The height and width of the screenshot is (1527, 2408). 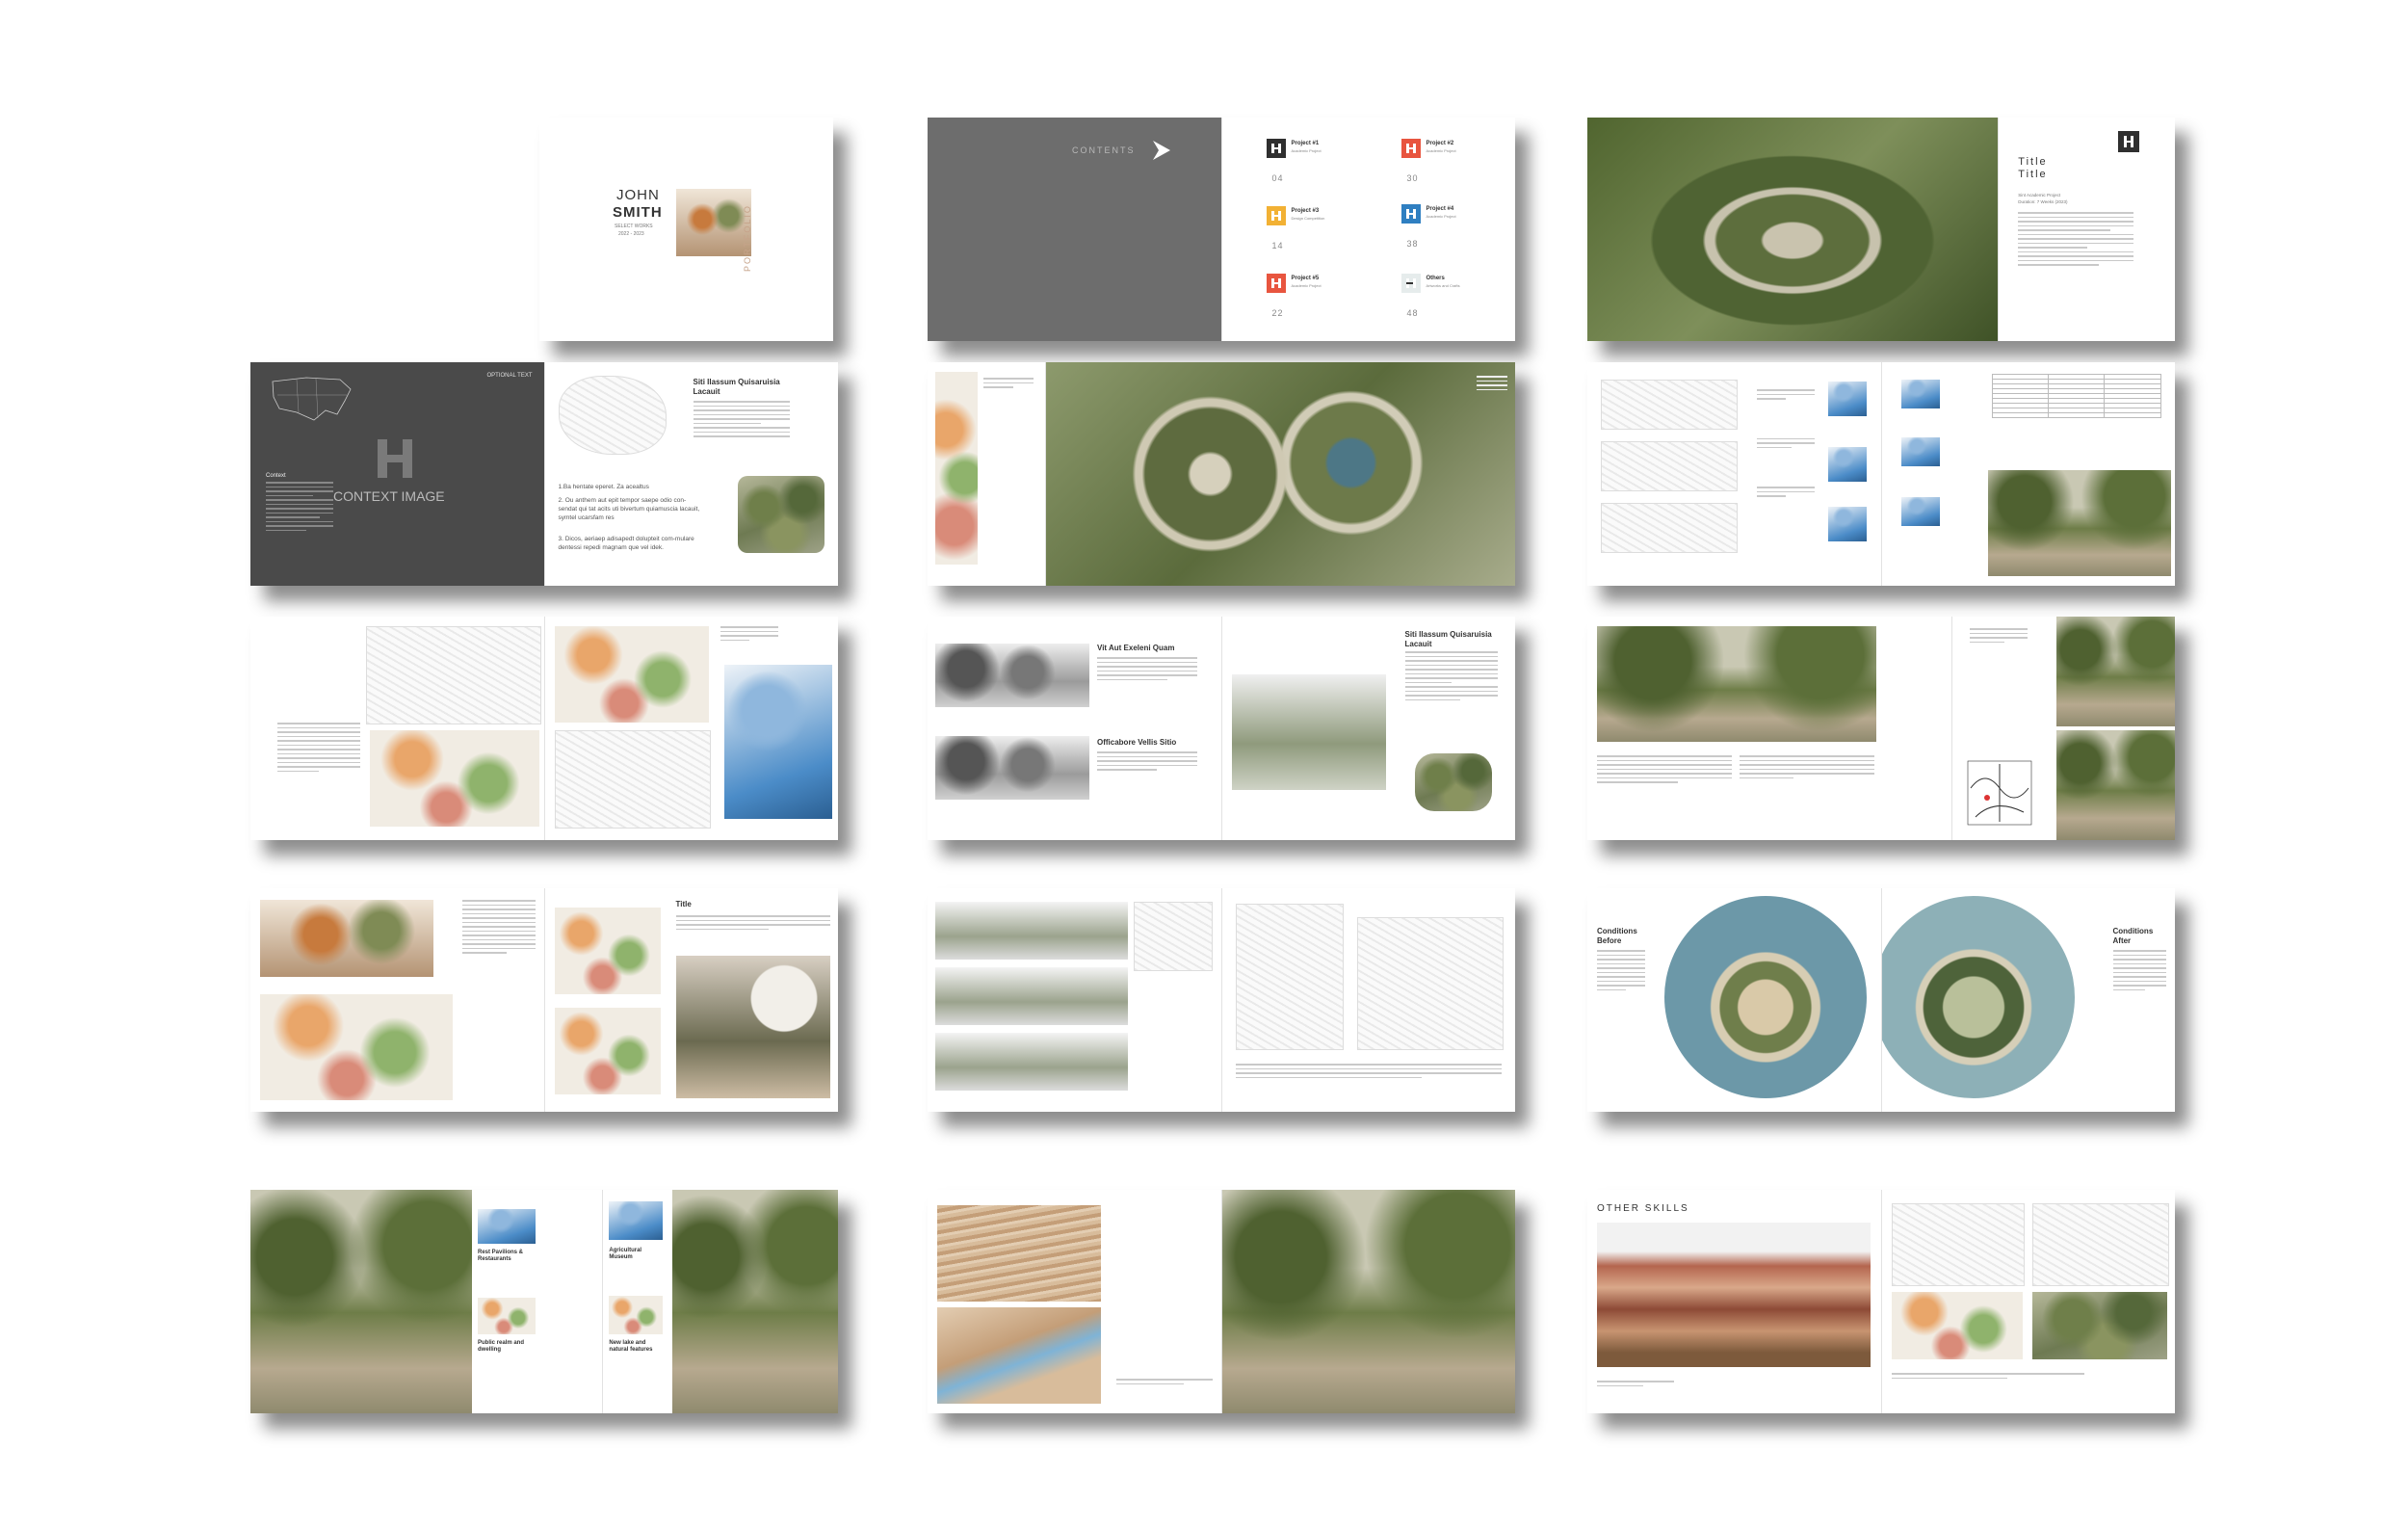 What do you see at coordinates (777, 742) in the screenshot?
I see `blue-isometric` at bounding box center [777, 742].